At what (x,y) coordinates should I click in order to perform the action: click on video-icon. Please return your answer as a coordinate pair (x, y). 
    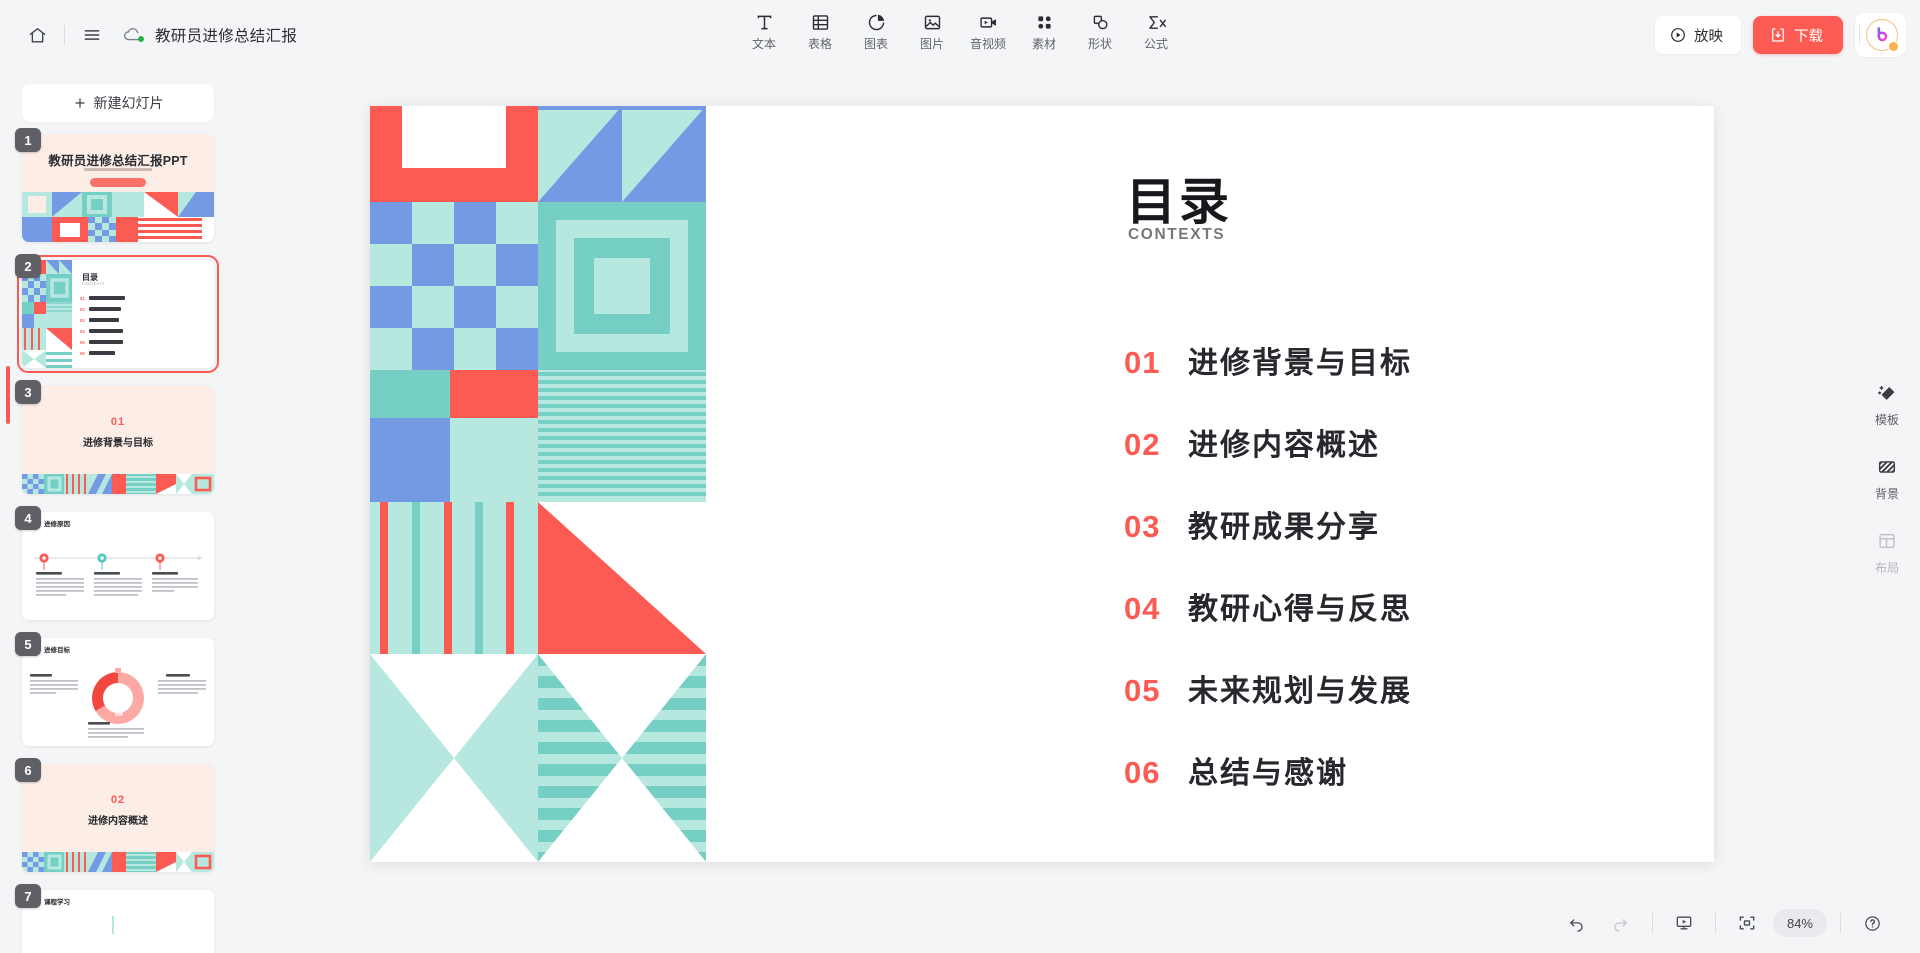
    Looking at the image, I should click on (988, 22).